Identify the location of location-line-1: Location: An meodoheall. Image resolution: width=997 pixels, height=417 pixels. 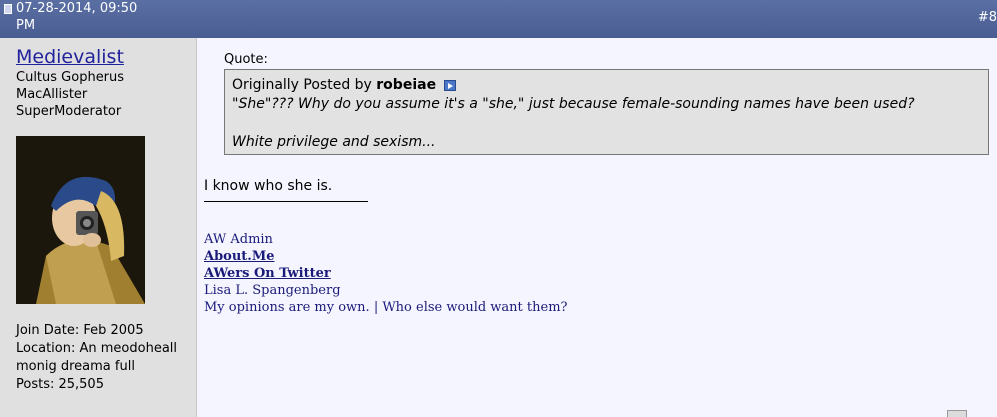
(97, 348).